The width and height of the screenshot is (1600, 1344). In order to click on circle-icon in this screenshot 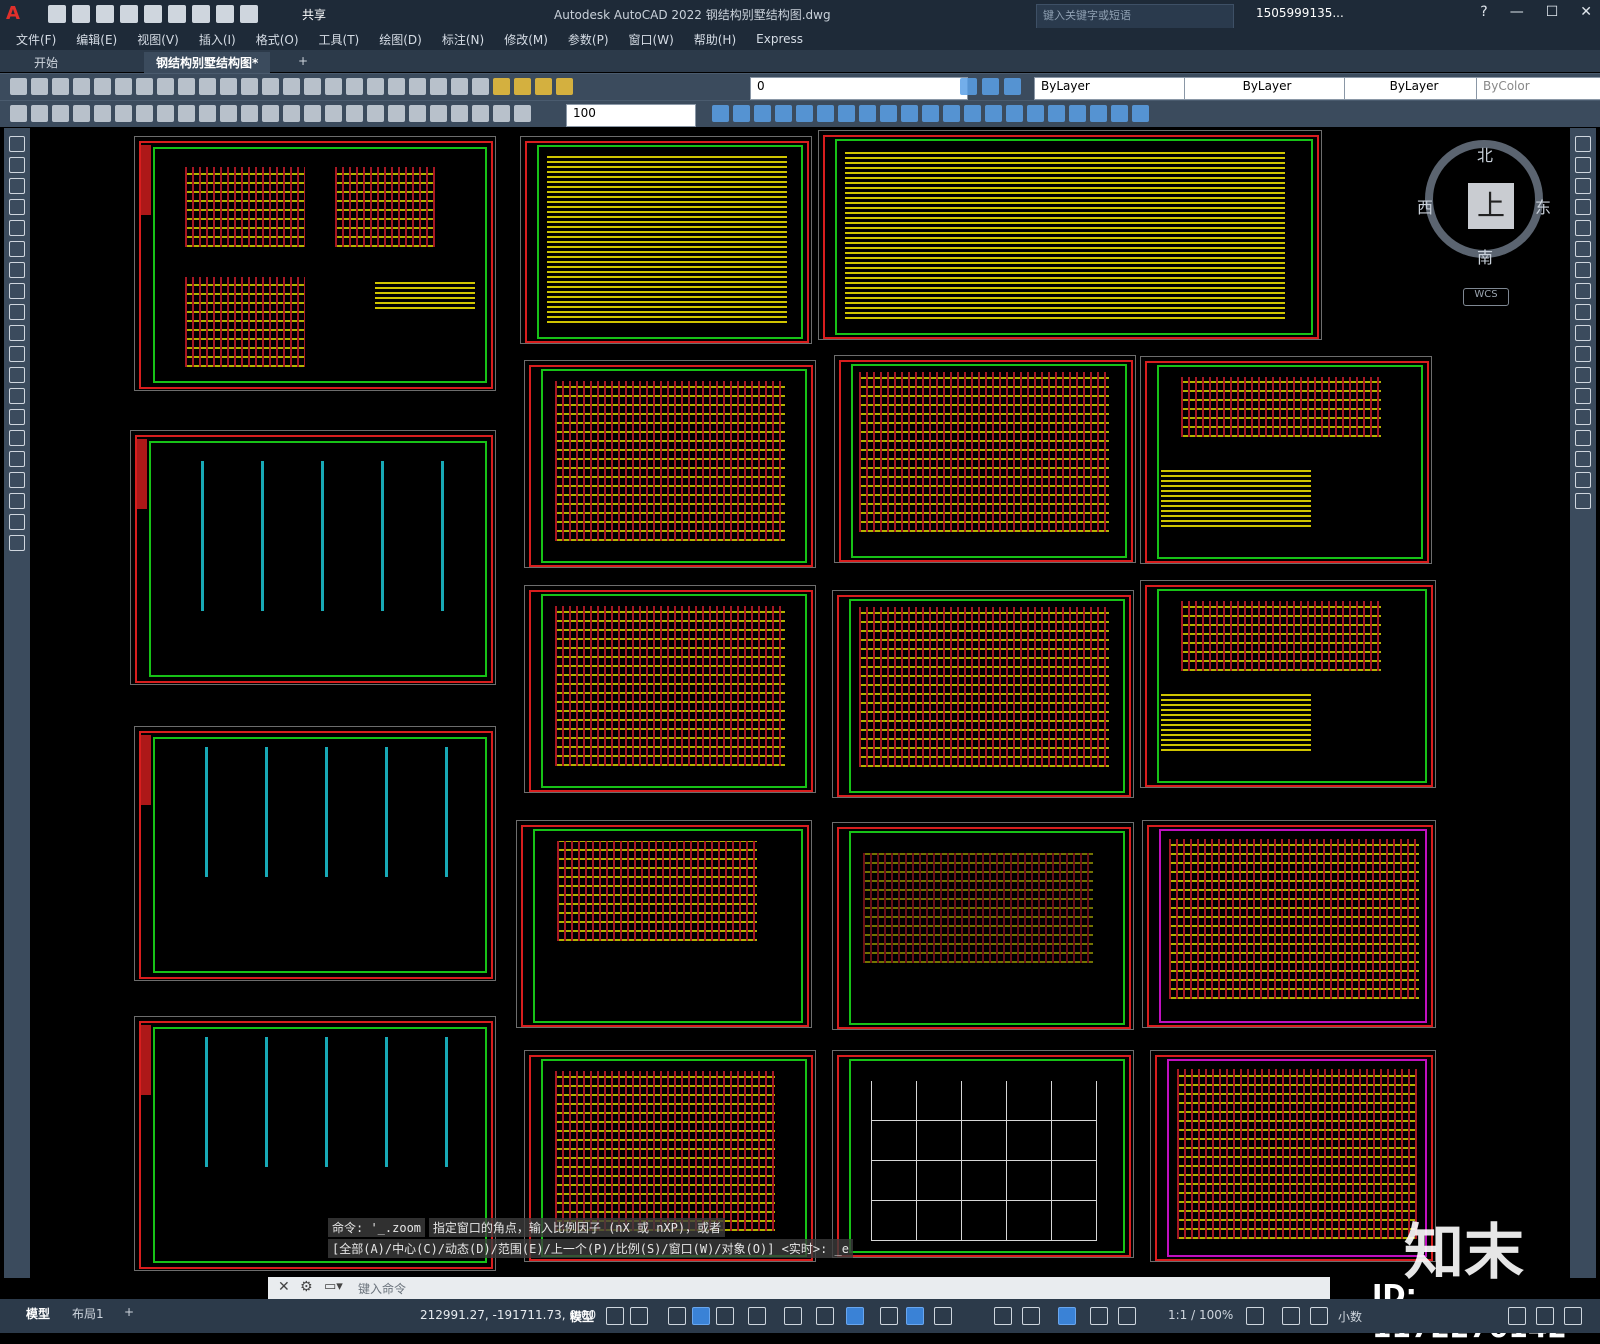, I will do `click(17, 270)`.